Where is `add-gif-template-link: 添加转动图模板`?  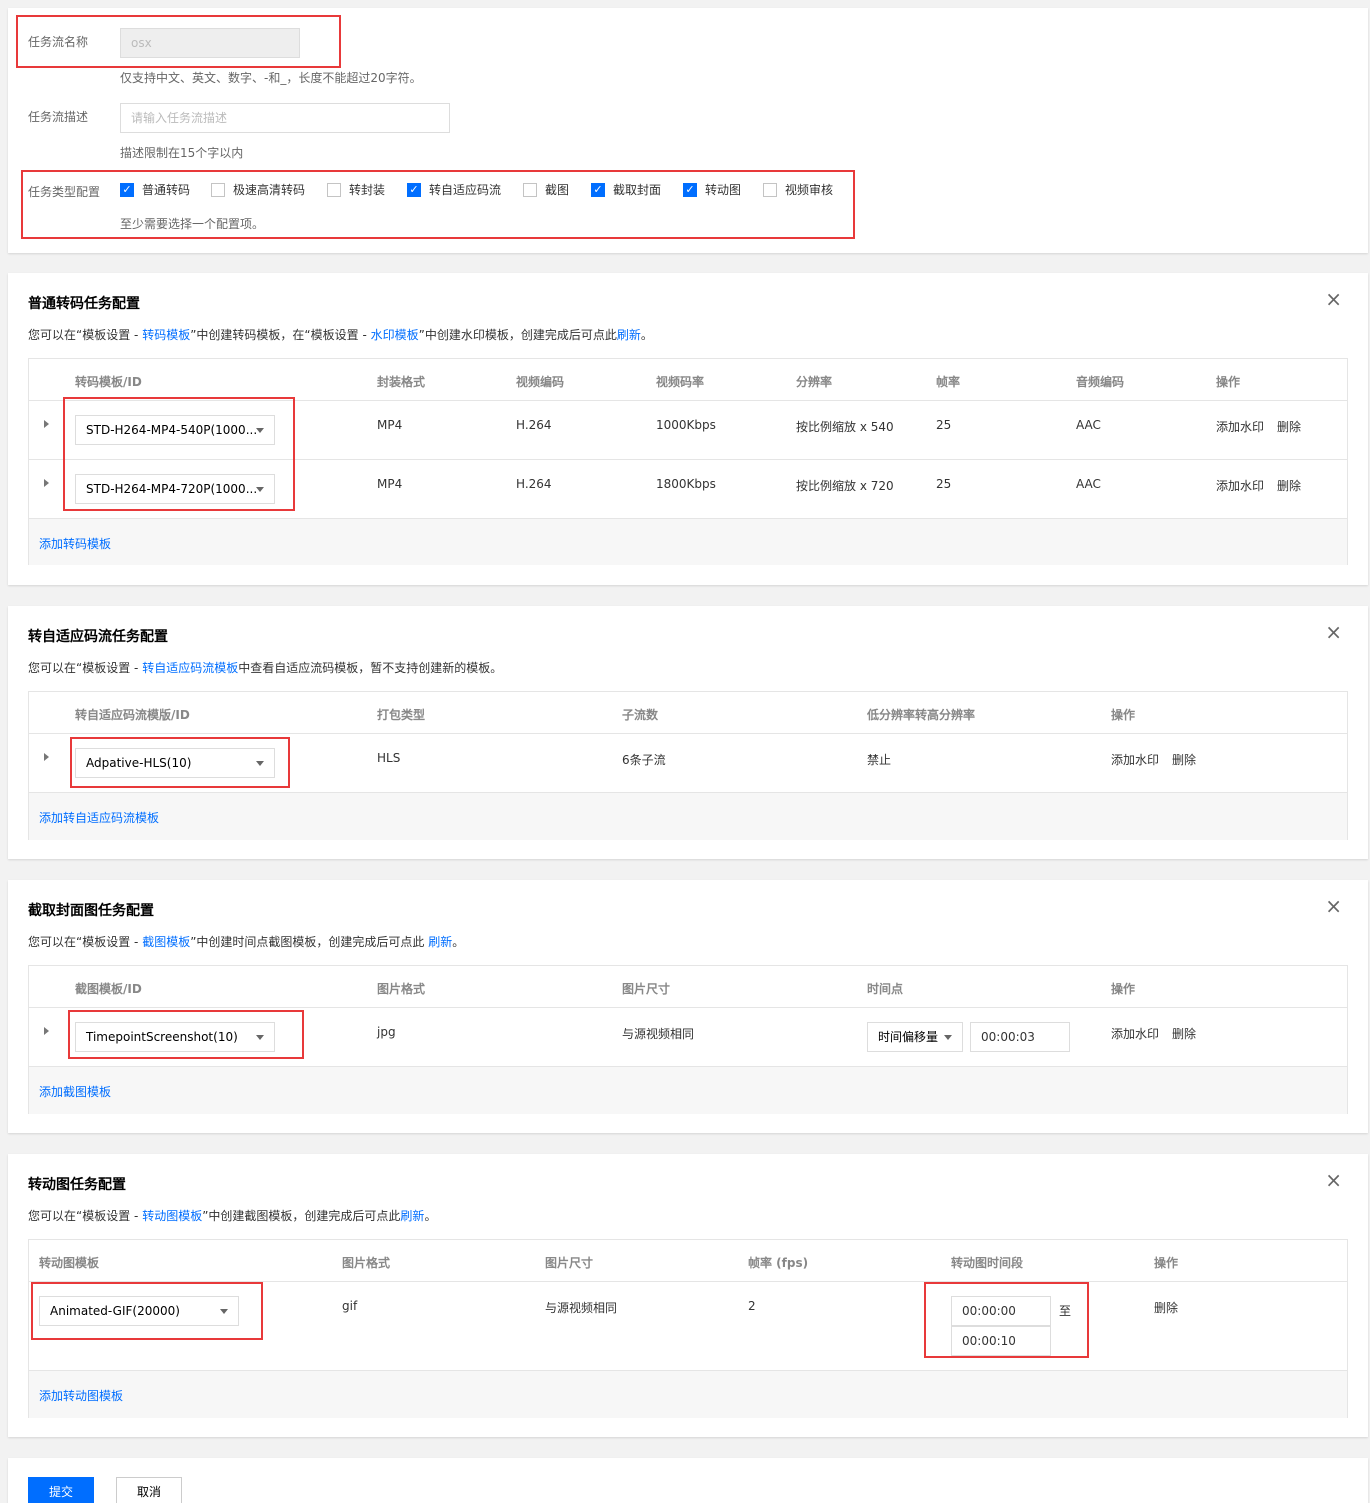 add-gif-template-link: 添加转动图模板 is located at coordinates (81, 1395).